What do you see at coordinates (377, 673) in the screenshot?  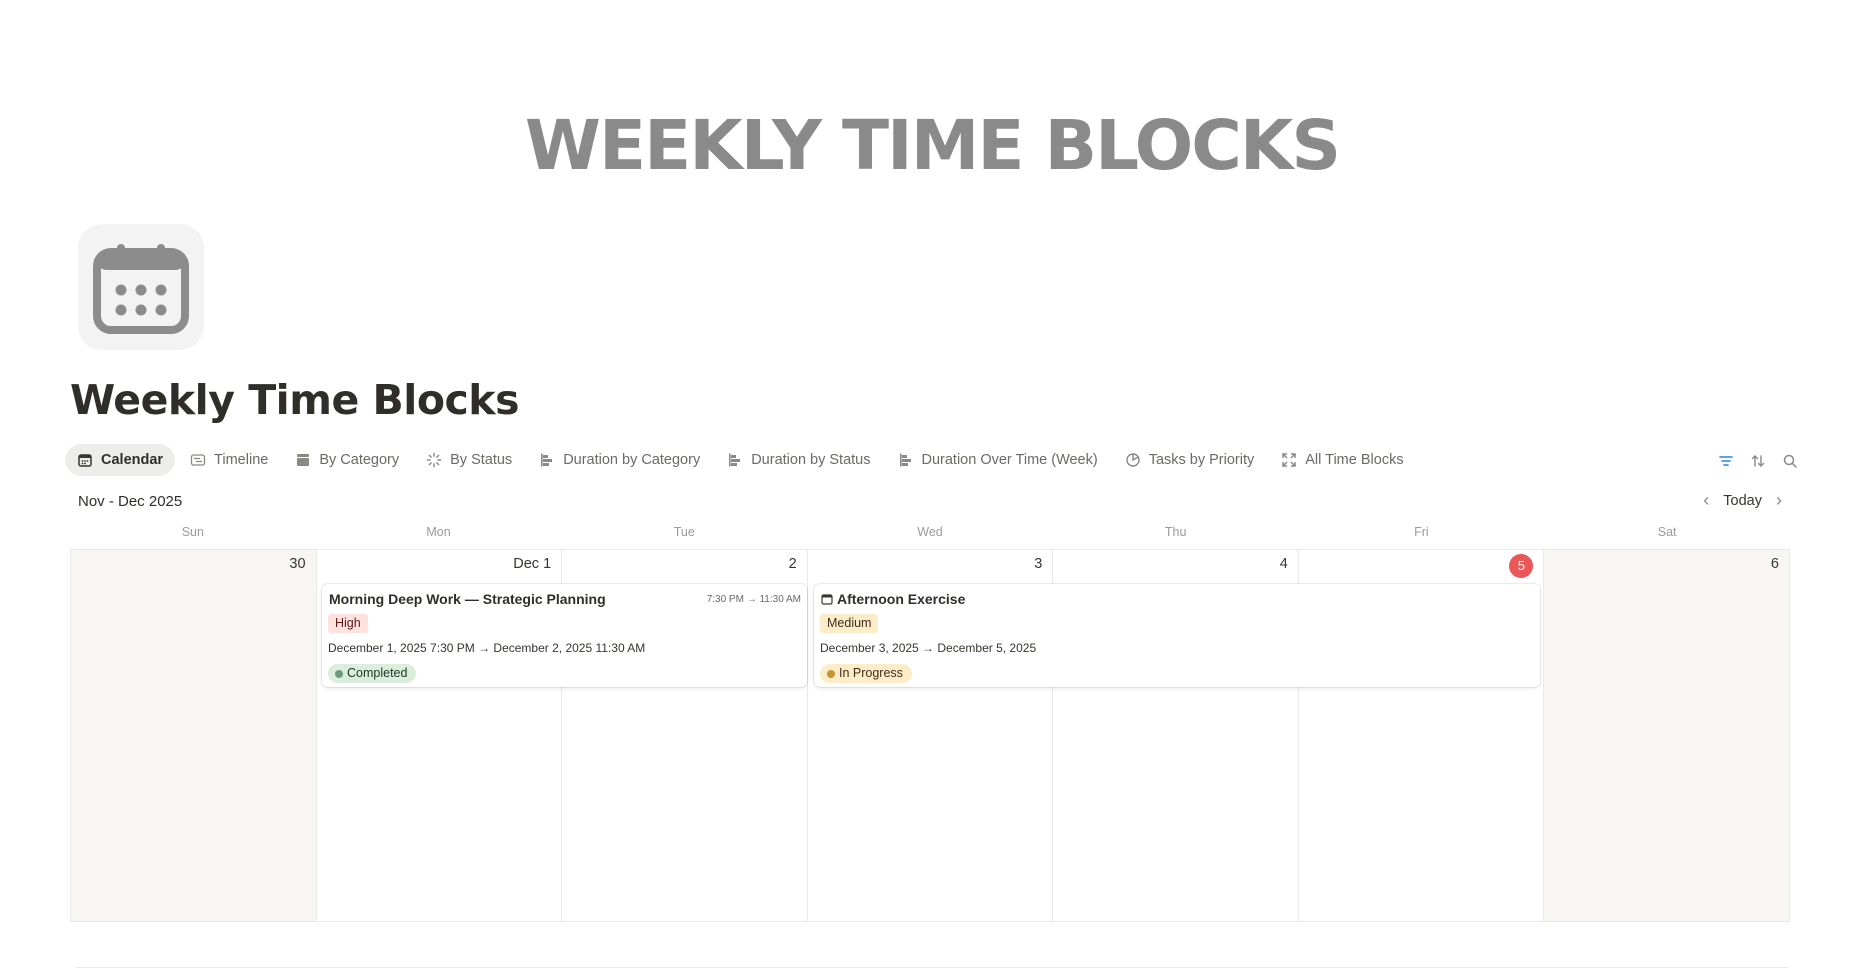 I see `status-label: Completed` at bounding box center [377, 673].